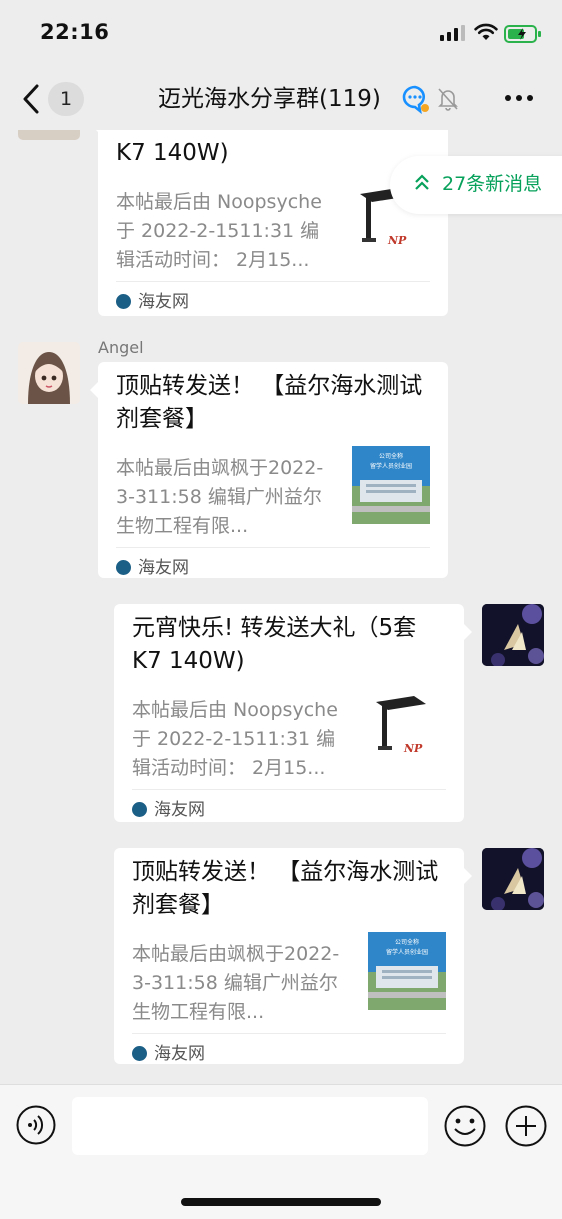 This screenshot has width=562, height=1219. What do you see at coordinates (519, 98) in the screenshot?
I see `more-icon` at bounding box center [519, 98].